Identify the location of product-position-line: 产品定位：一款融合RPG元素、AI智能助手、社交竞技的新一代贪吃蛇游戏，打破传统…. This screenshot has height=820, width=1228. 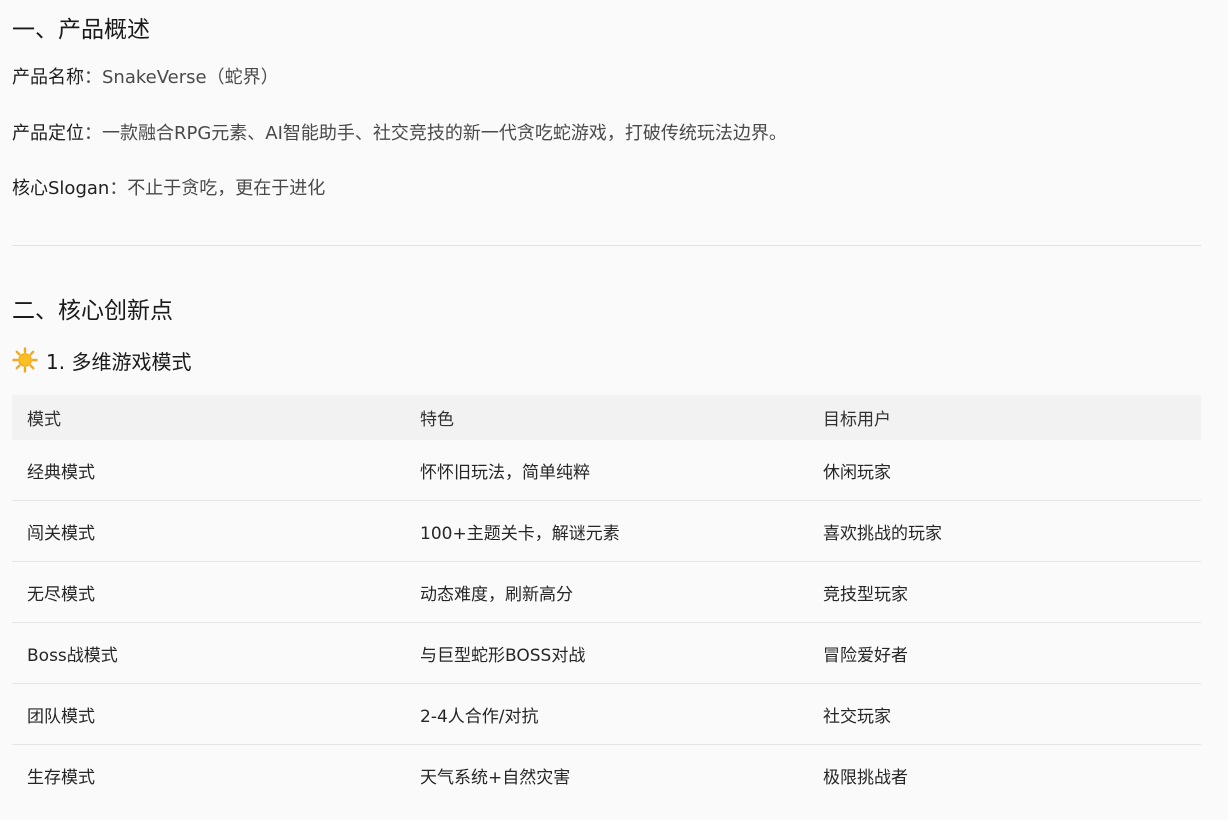
(399, 134).